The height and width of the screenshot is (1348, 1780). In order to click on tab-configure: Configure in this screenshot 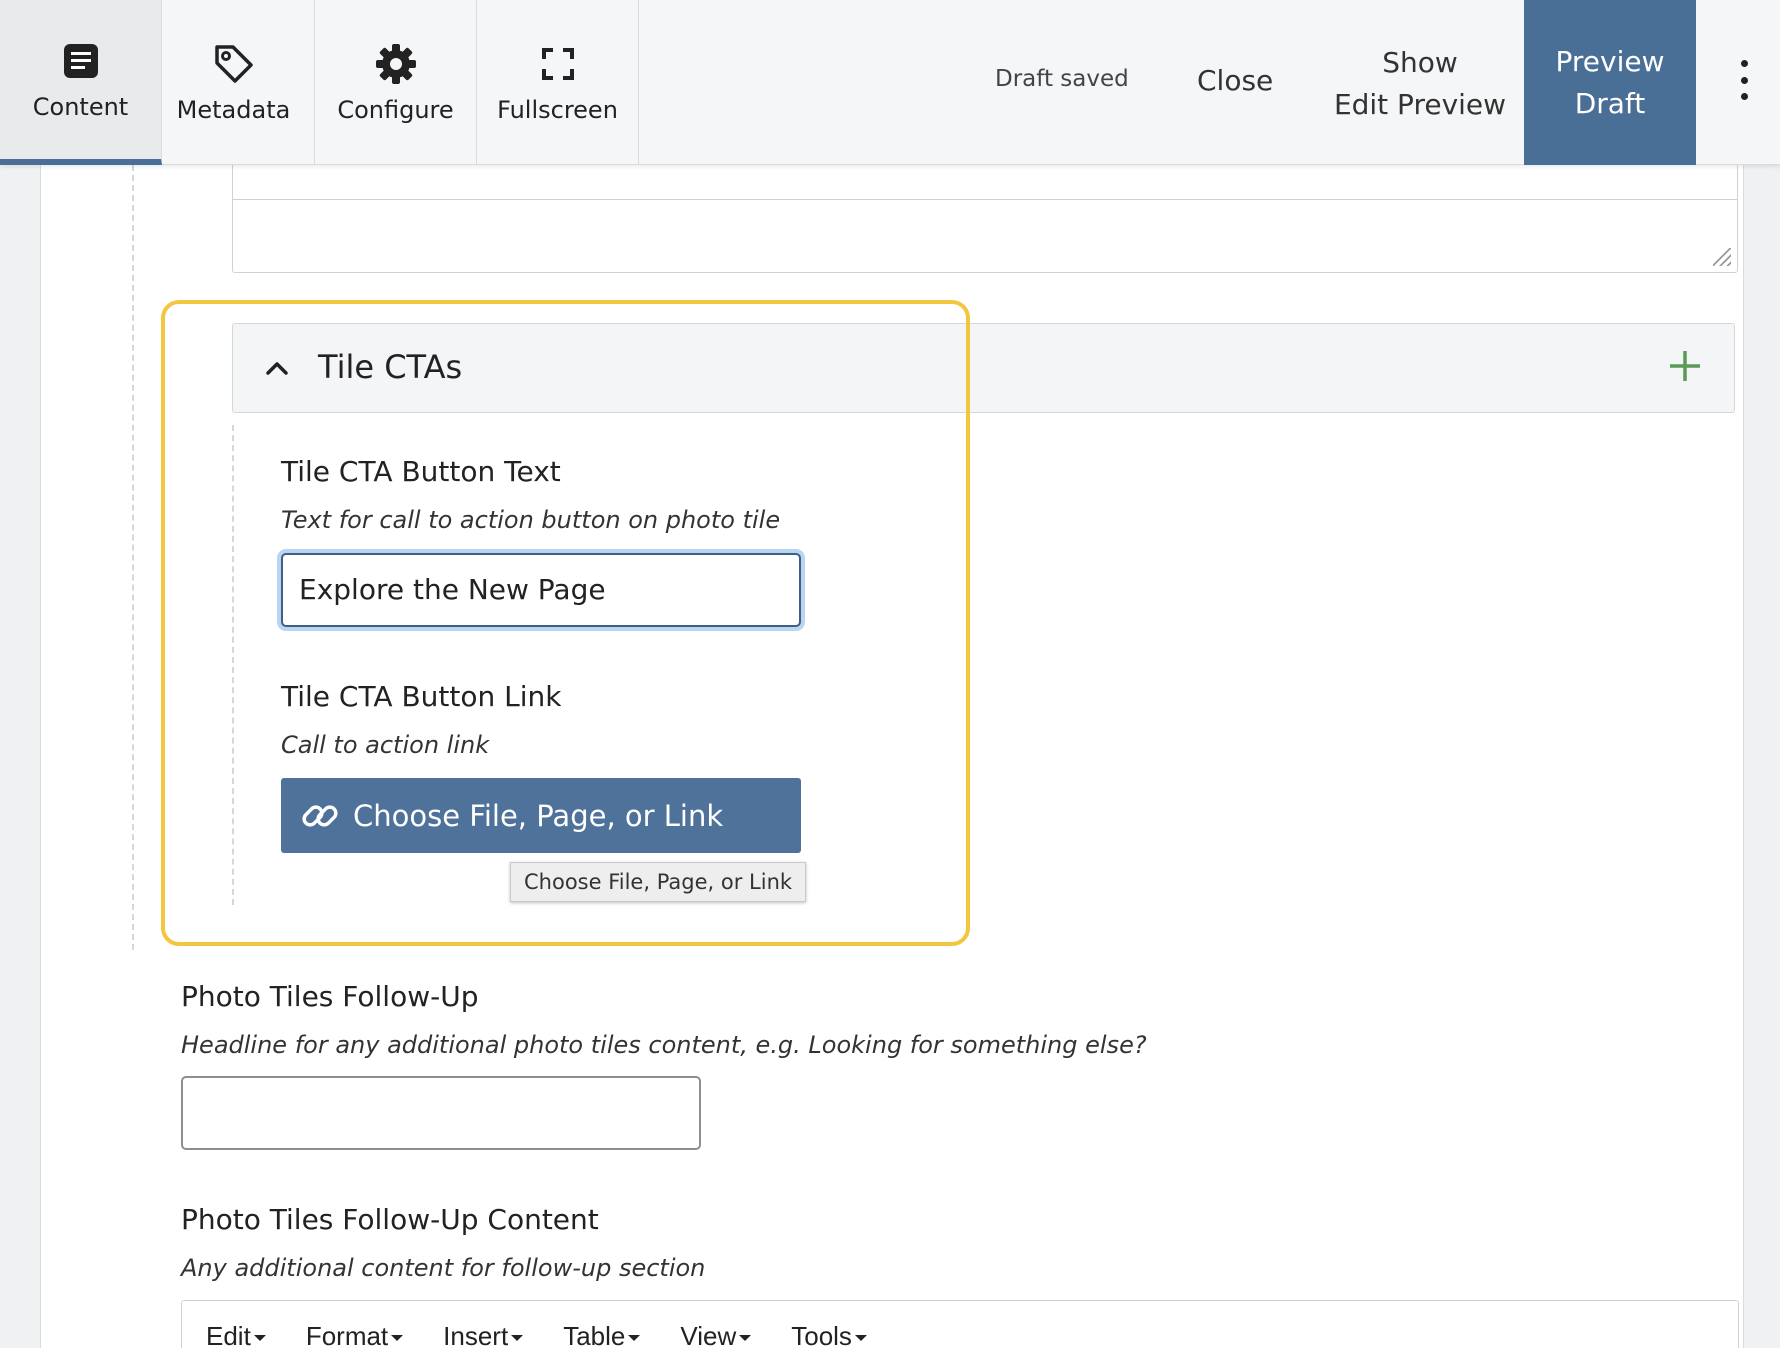, I will do `click(396, 82)`.